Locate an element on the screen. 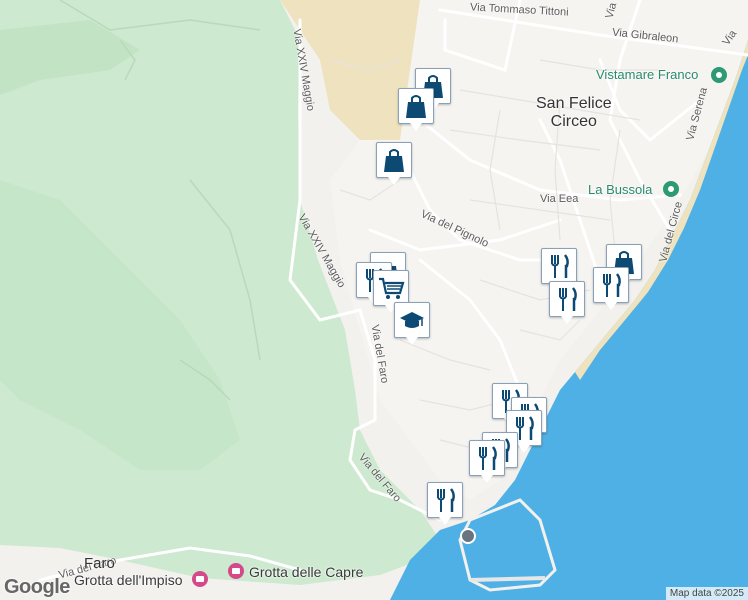  poi-label-bussola: La Bussola is located at coordinates (620, 189).